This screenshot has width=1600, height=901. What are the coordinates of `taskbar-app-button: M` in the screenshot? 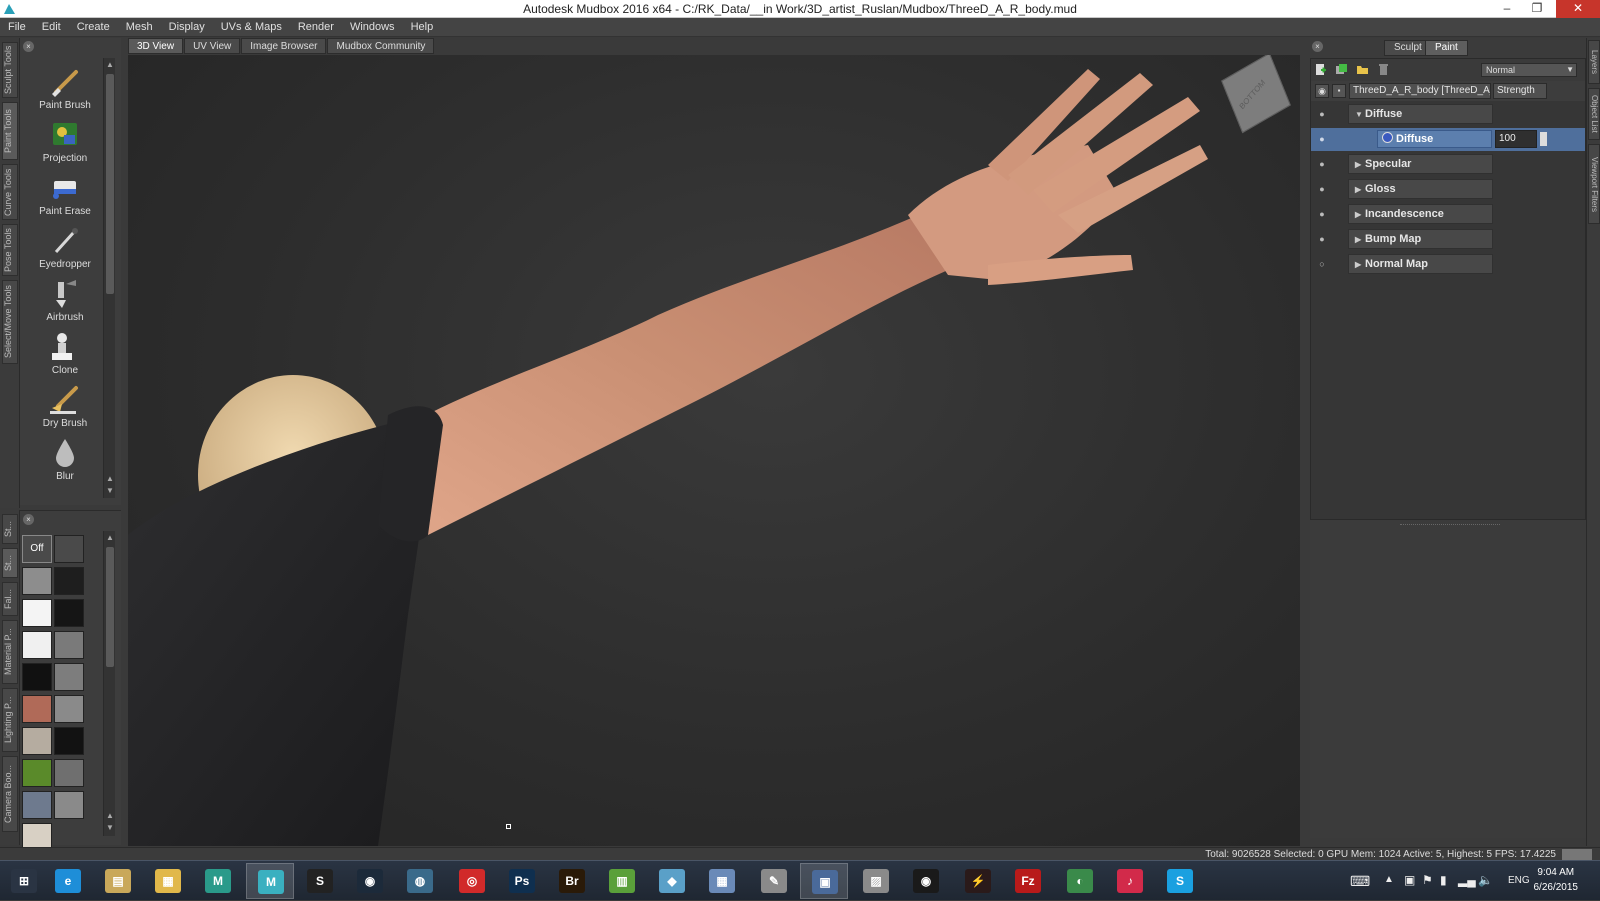 It's located at (270, 881).